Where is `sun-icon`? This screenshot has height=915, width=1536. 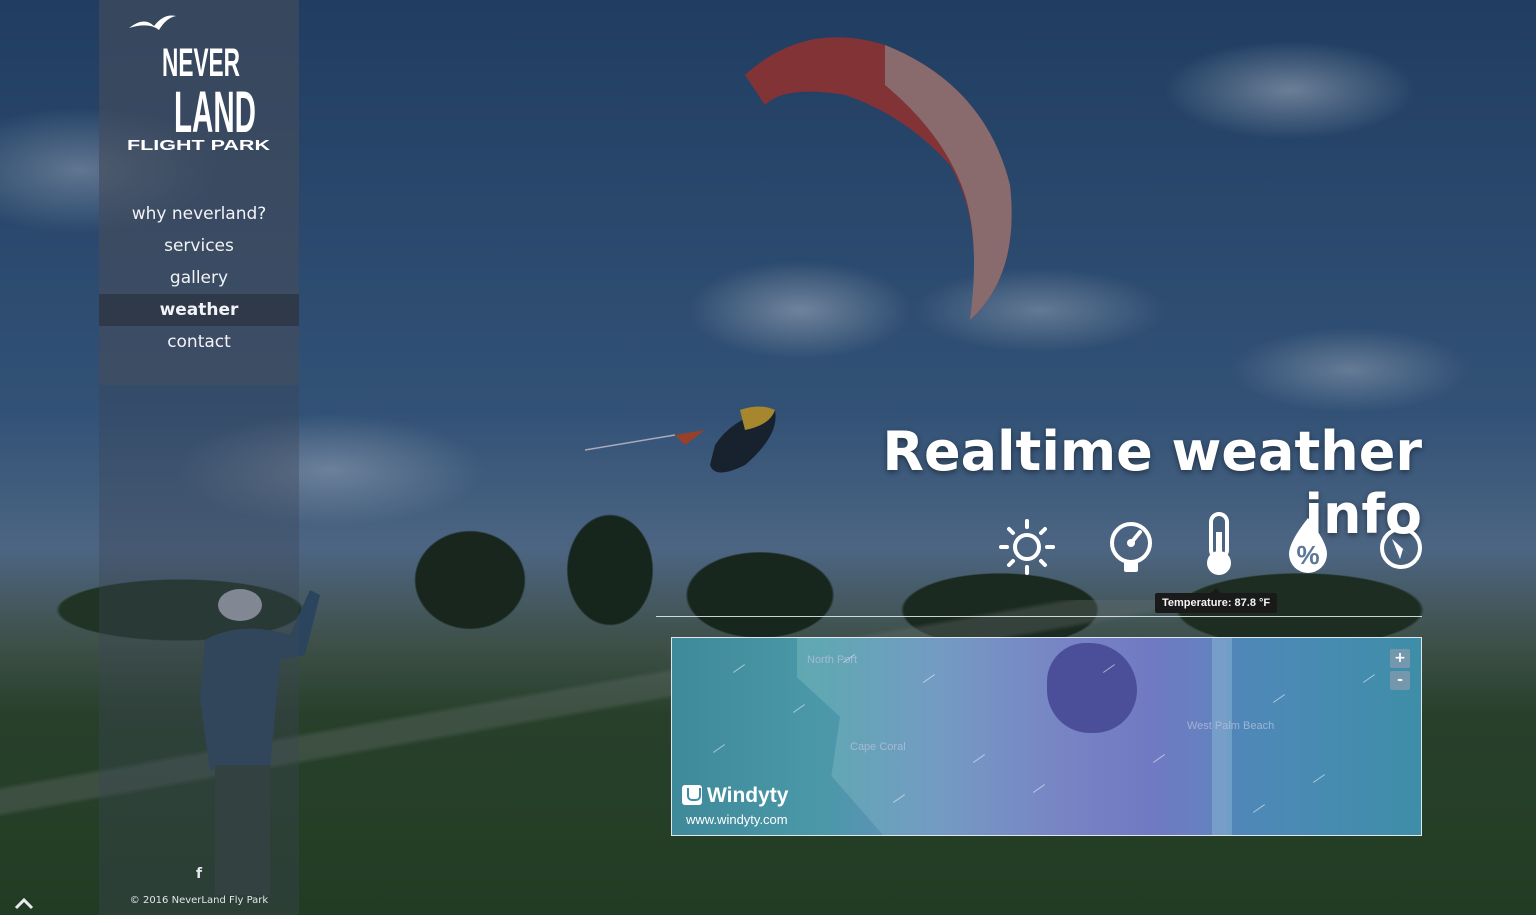
sun-icon is located at coordinates (1027, 545).